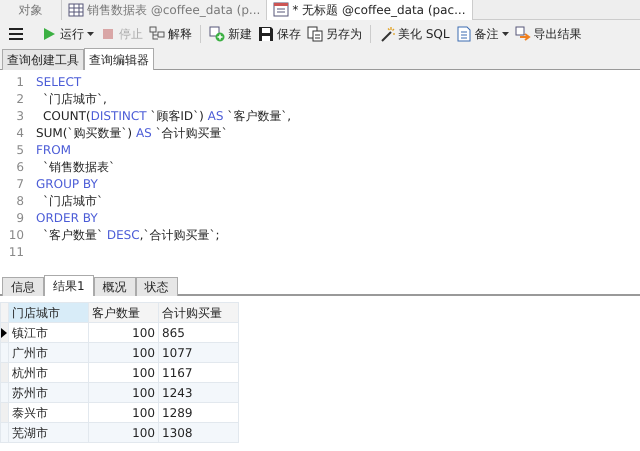 The width and height of the screenshot is (640, 451). What do you see at coordinates (119, 59) in the screenshot?
I see `editor-tab: 查询编辑器` at bounding box center [119, 59].